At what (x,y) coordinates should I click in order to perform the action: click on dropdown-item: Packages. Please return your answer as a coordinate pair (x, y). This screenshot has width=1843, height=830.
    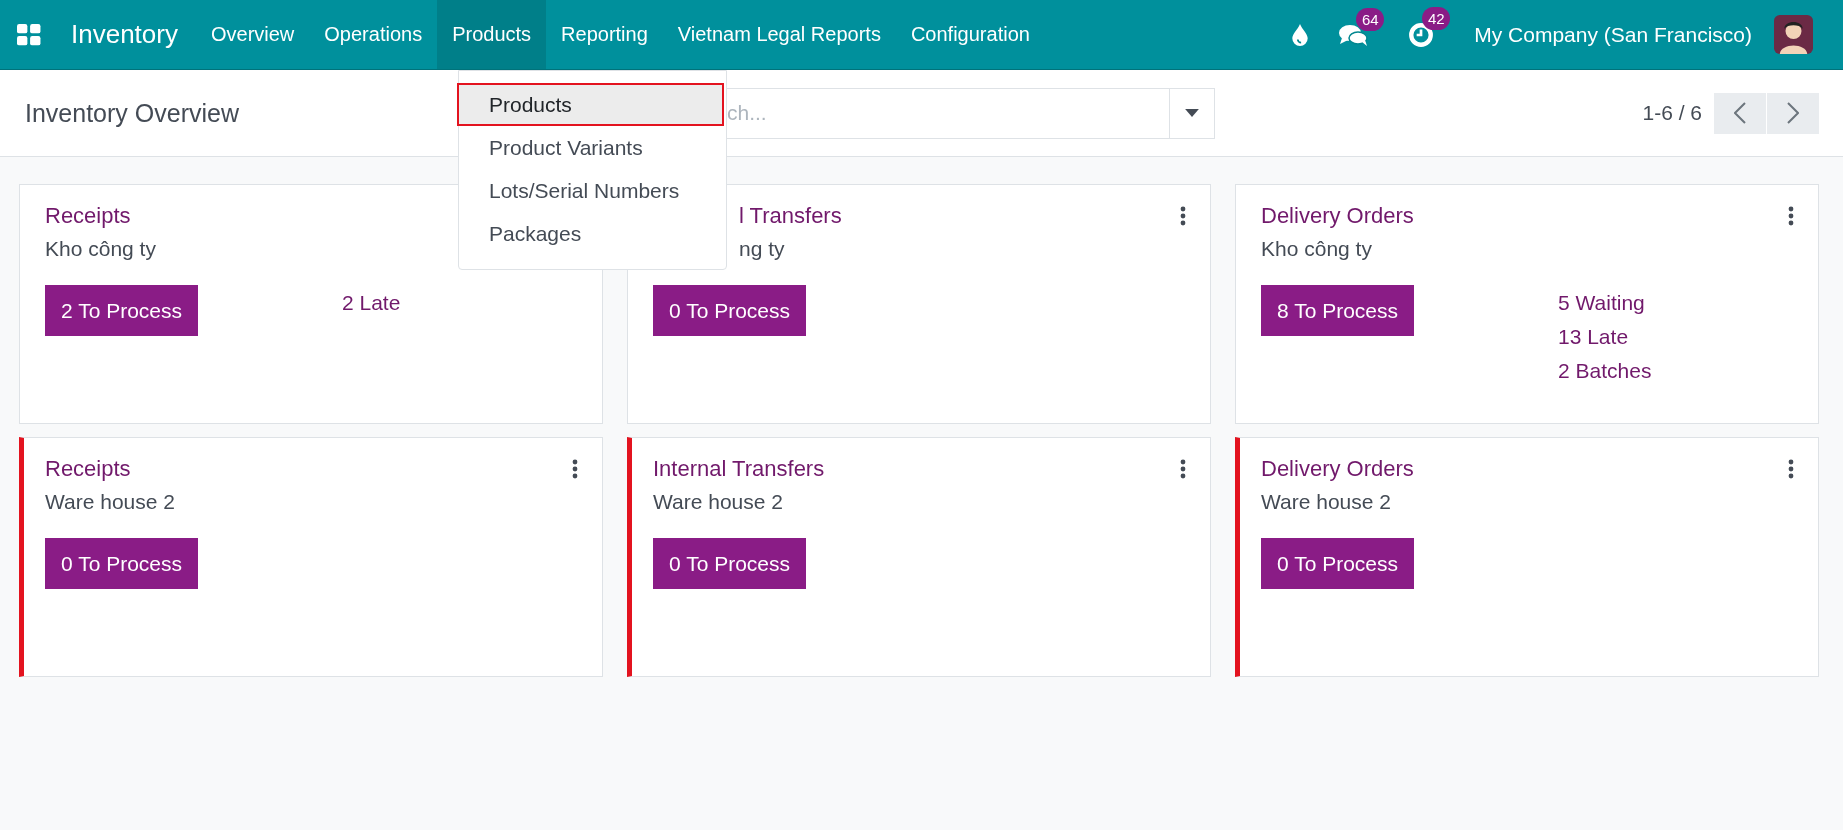
    Looking at the image, I should click on (590, 233).